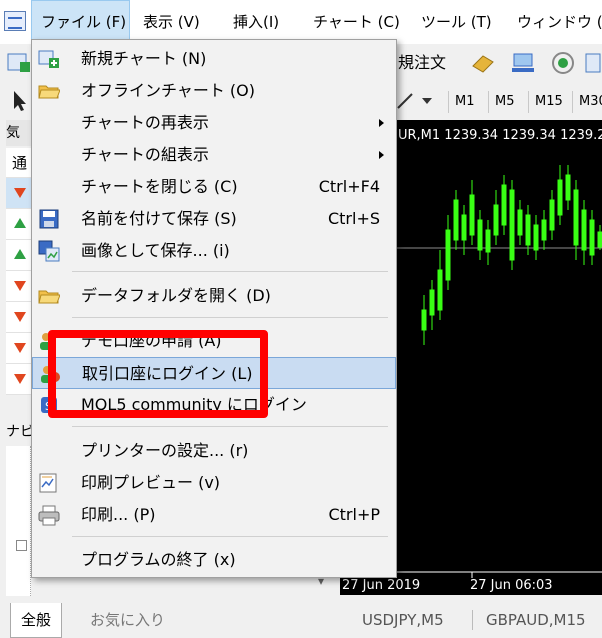 The image size is (602, 638). I want to click on toolbar-more-icon, so click(593, 63).